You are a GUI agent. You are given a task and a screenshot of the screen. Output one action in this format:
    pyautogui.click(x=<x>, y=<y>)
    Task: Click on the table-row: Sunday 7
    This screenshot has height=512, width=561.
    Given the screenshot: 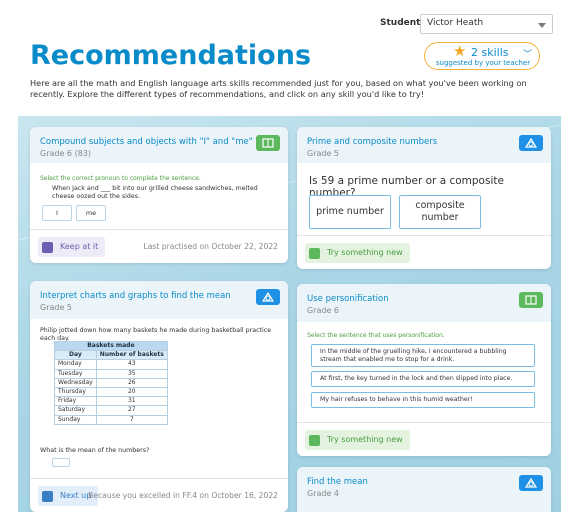 What is the action you would take?
    pyautogui.click(x=111, y=419)
    